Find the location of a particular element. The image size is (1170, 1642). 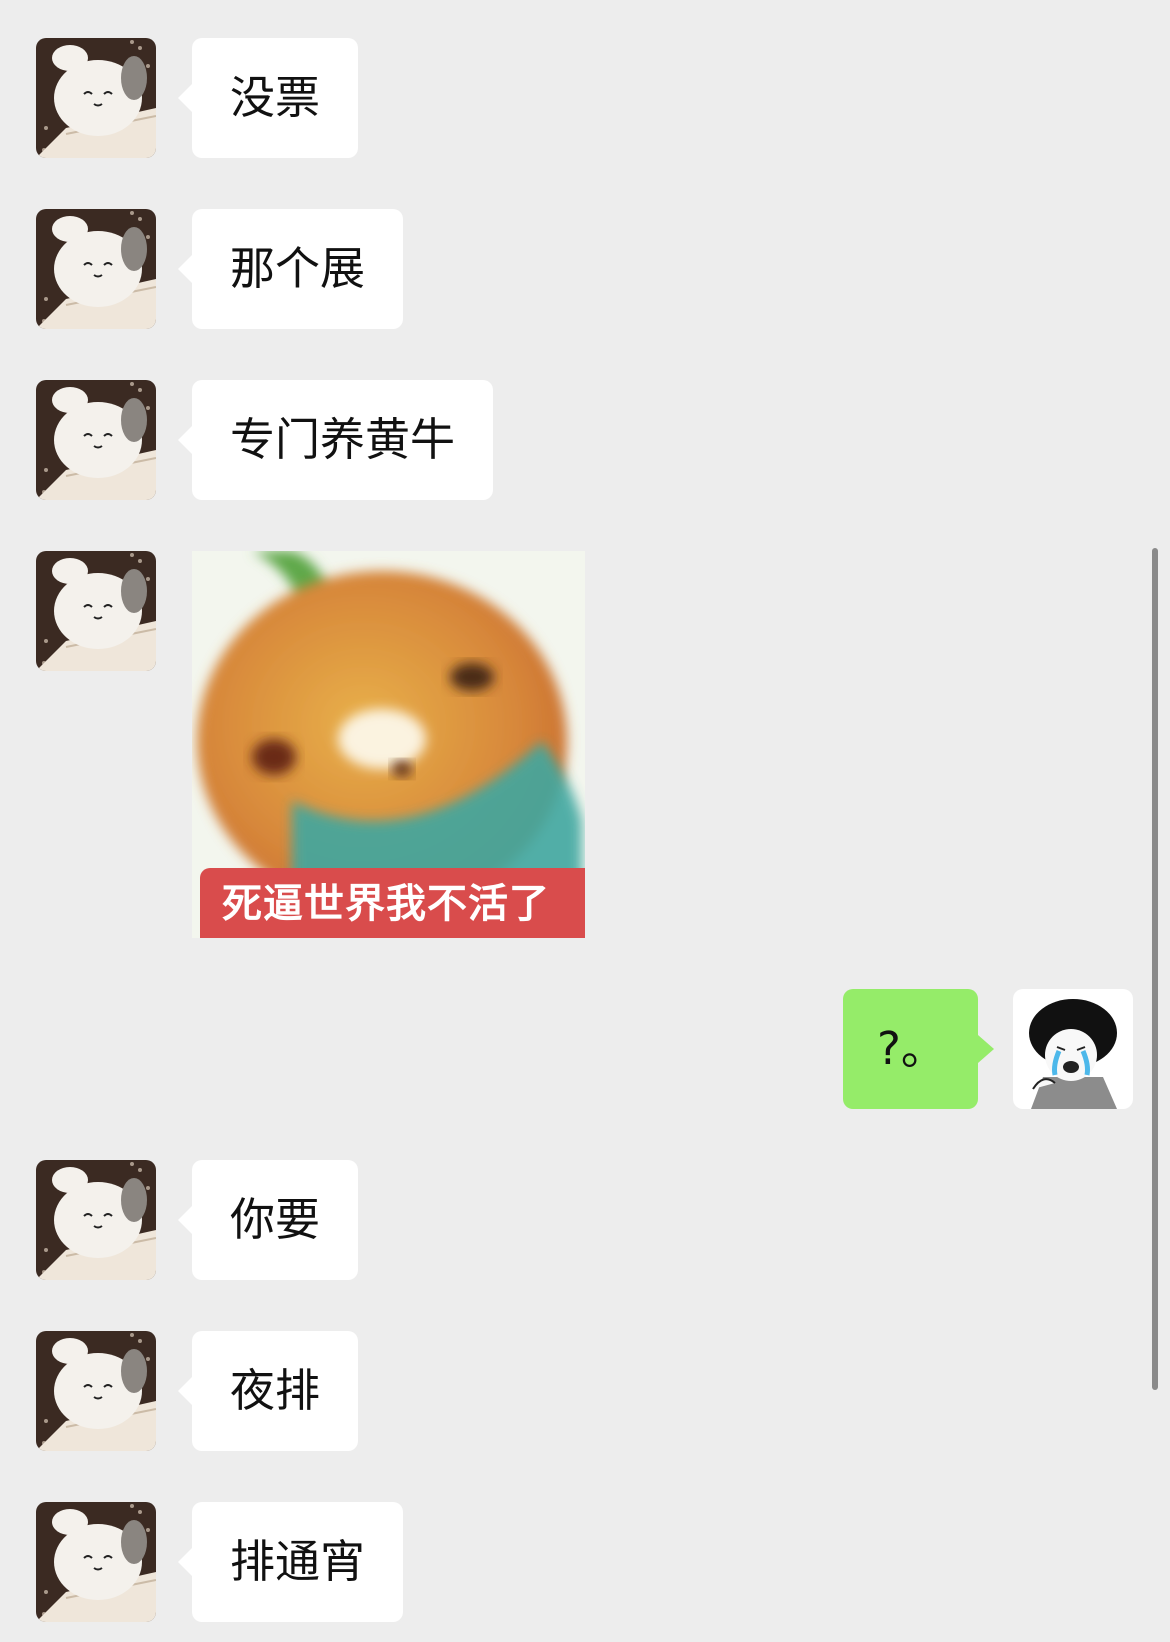

incoming-message-bubble: 专门养黄牛 is located at coordinates (335, 440).